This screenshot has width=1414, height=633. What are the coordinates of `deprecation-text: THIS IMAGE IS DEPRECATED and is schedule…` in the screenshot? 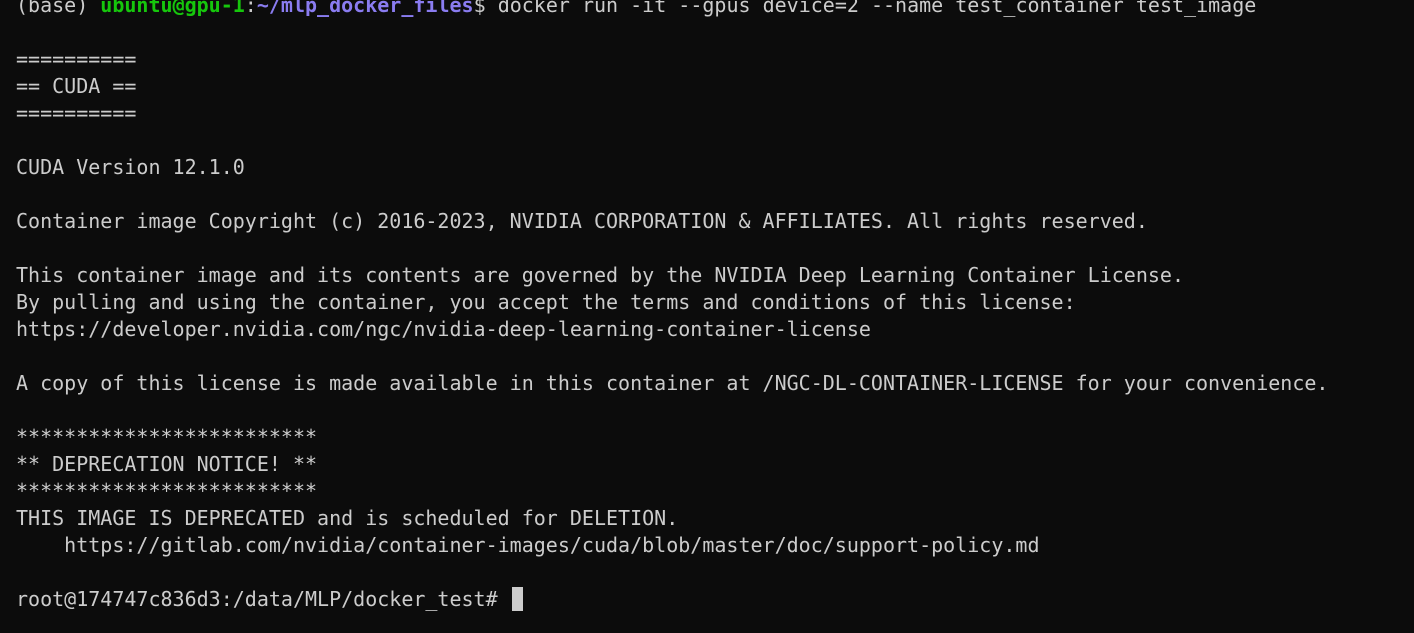 It's located at (347, 518).